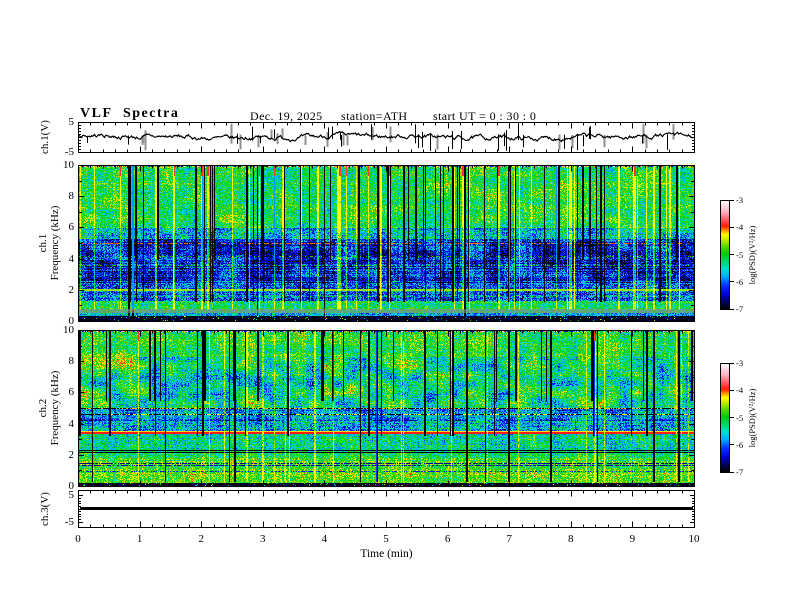  I want to click on ylabel-ch1-frequency: ch.1 Frequency (kHz), so click(49, 243).